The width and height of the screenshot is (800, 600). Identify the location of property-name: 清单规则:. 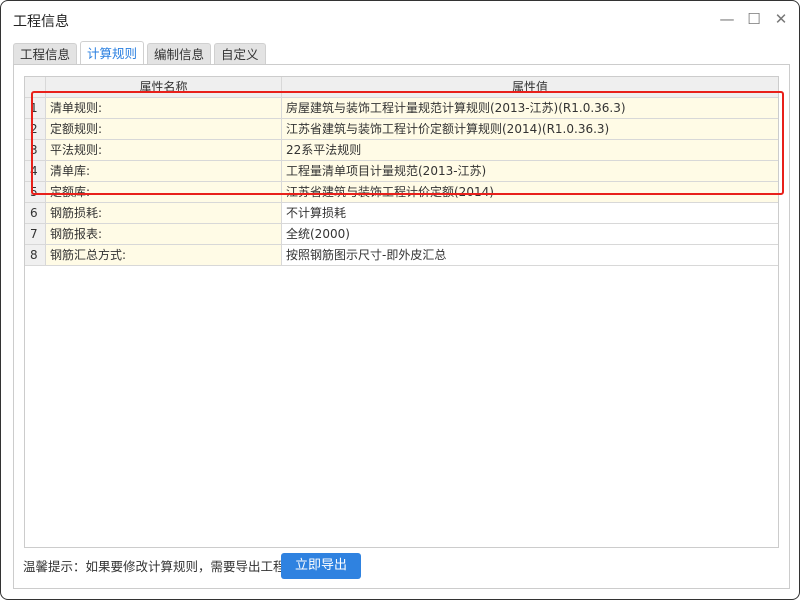
(164, 108).